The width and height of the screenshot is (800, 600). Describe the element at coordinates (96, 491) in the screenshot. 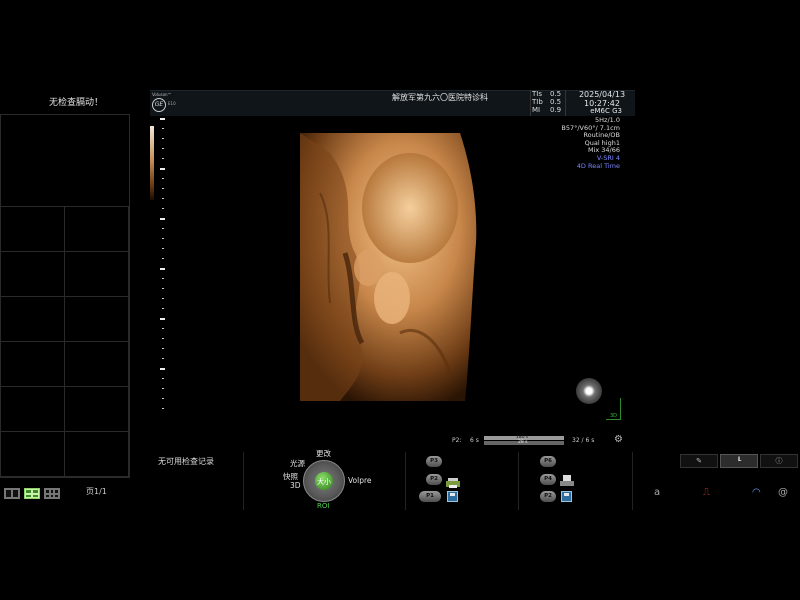

I see `page-indicator: 页1/1` at that location.